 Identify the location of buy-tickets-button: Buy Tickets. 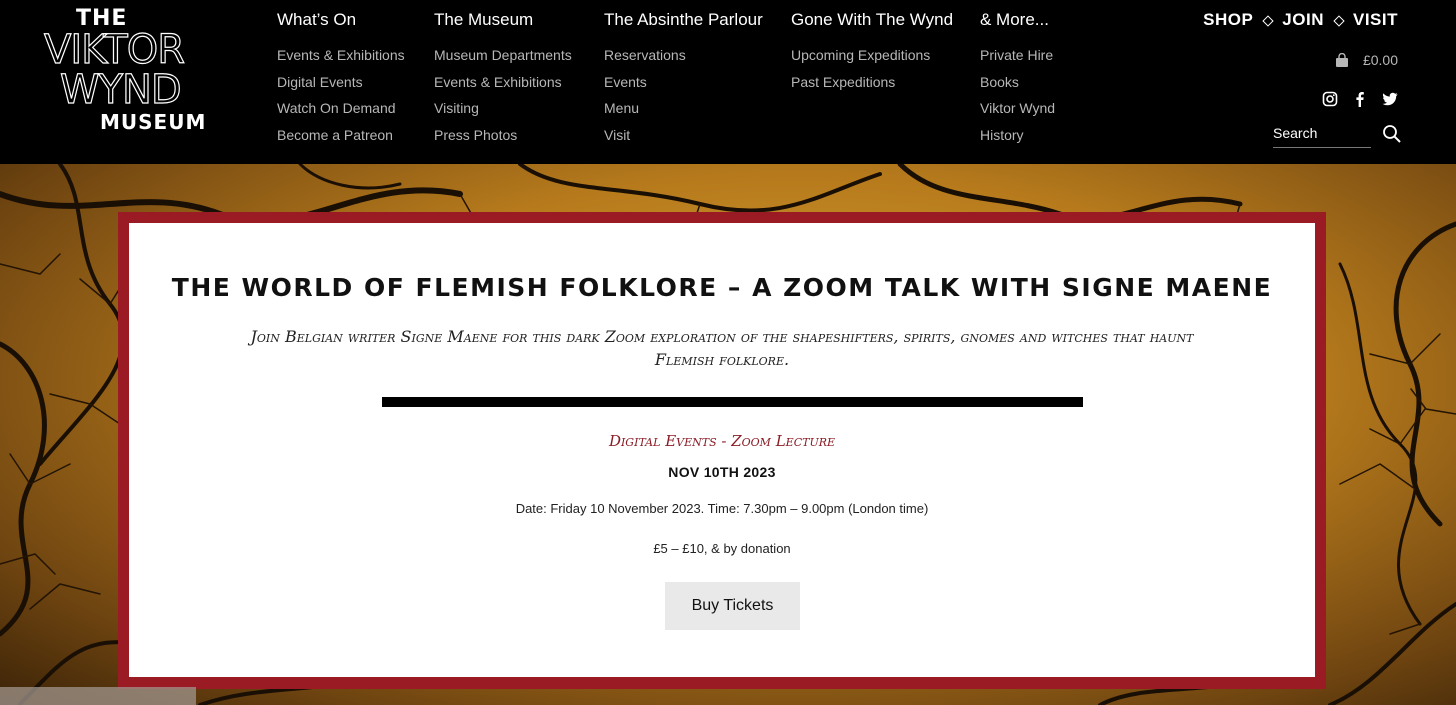
(732, 606).